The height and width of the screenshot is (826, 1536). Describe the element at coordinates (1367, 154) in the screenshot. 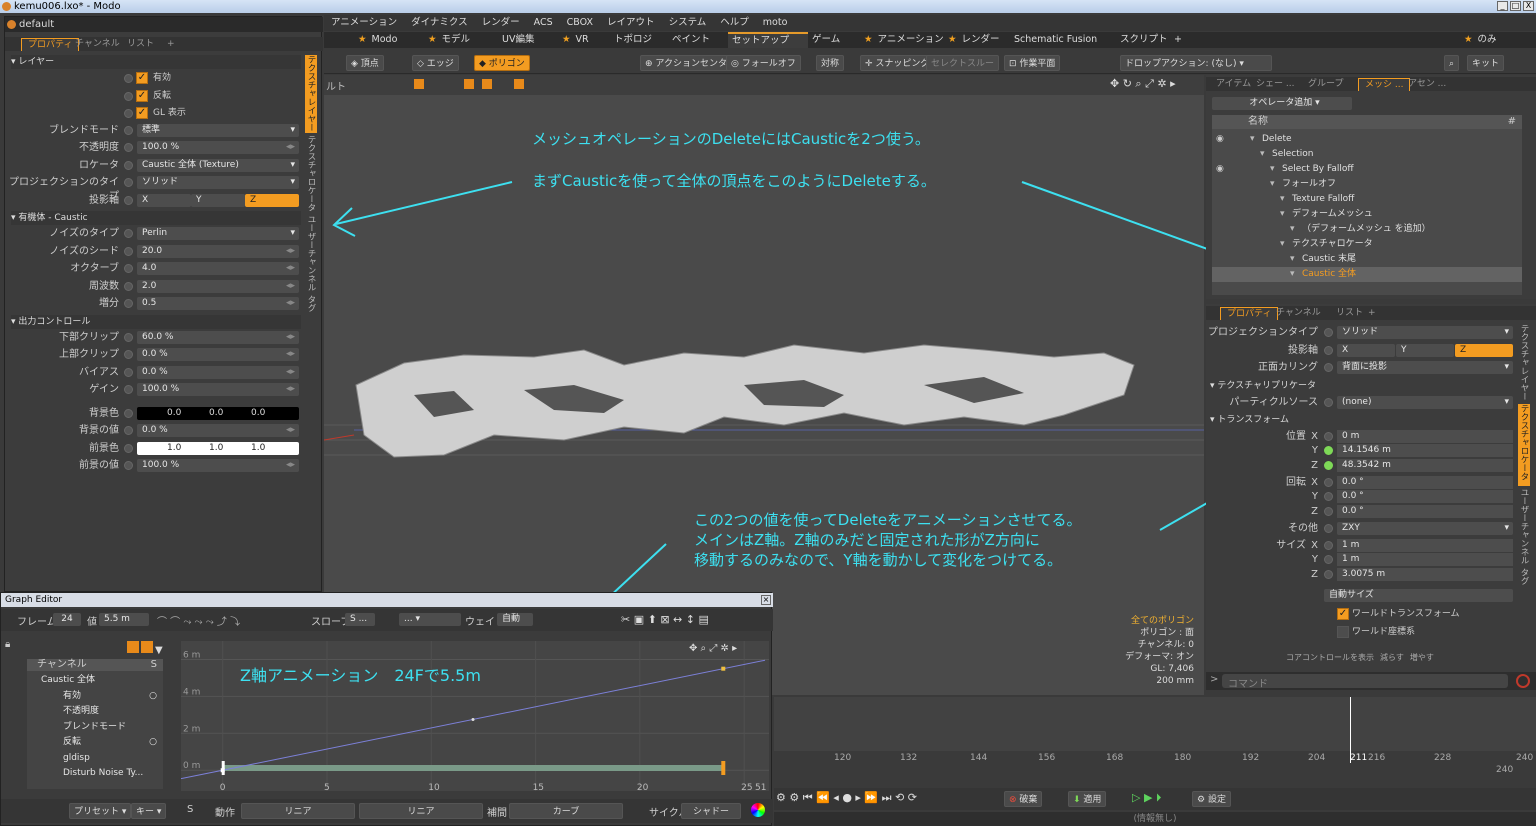

I see `tree-item: ▾ Selection` at that location.